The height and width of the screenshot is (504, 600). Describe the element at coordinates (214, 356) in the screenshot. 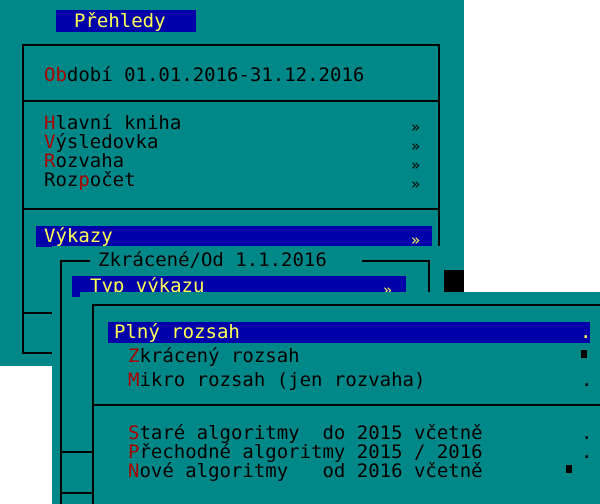

I see `option-zkraceny-rozsah: Zkrácený rozsah` at that location.